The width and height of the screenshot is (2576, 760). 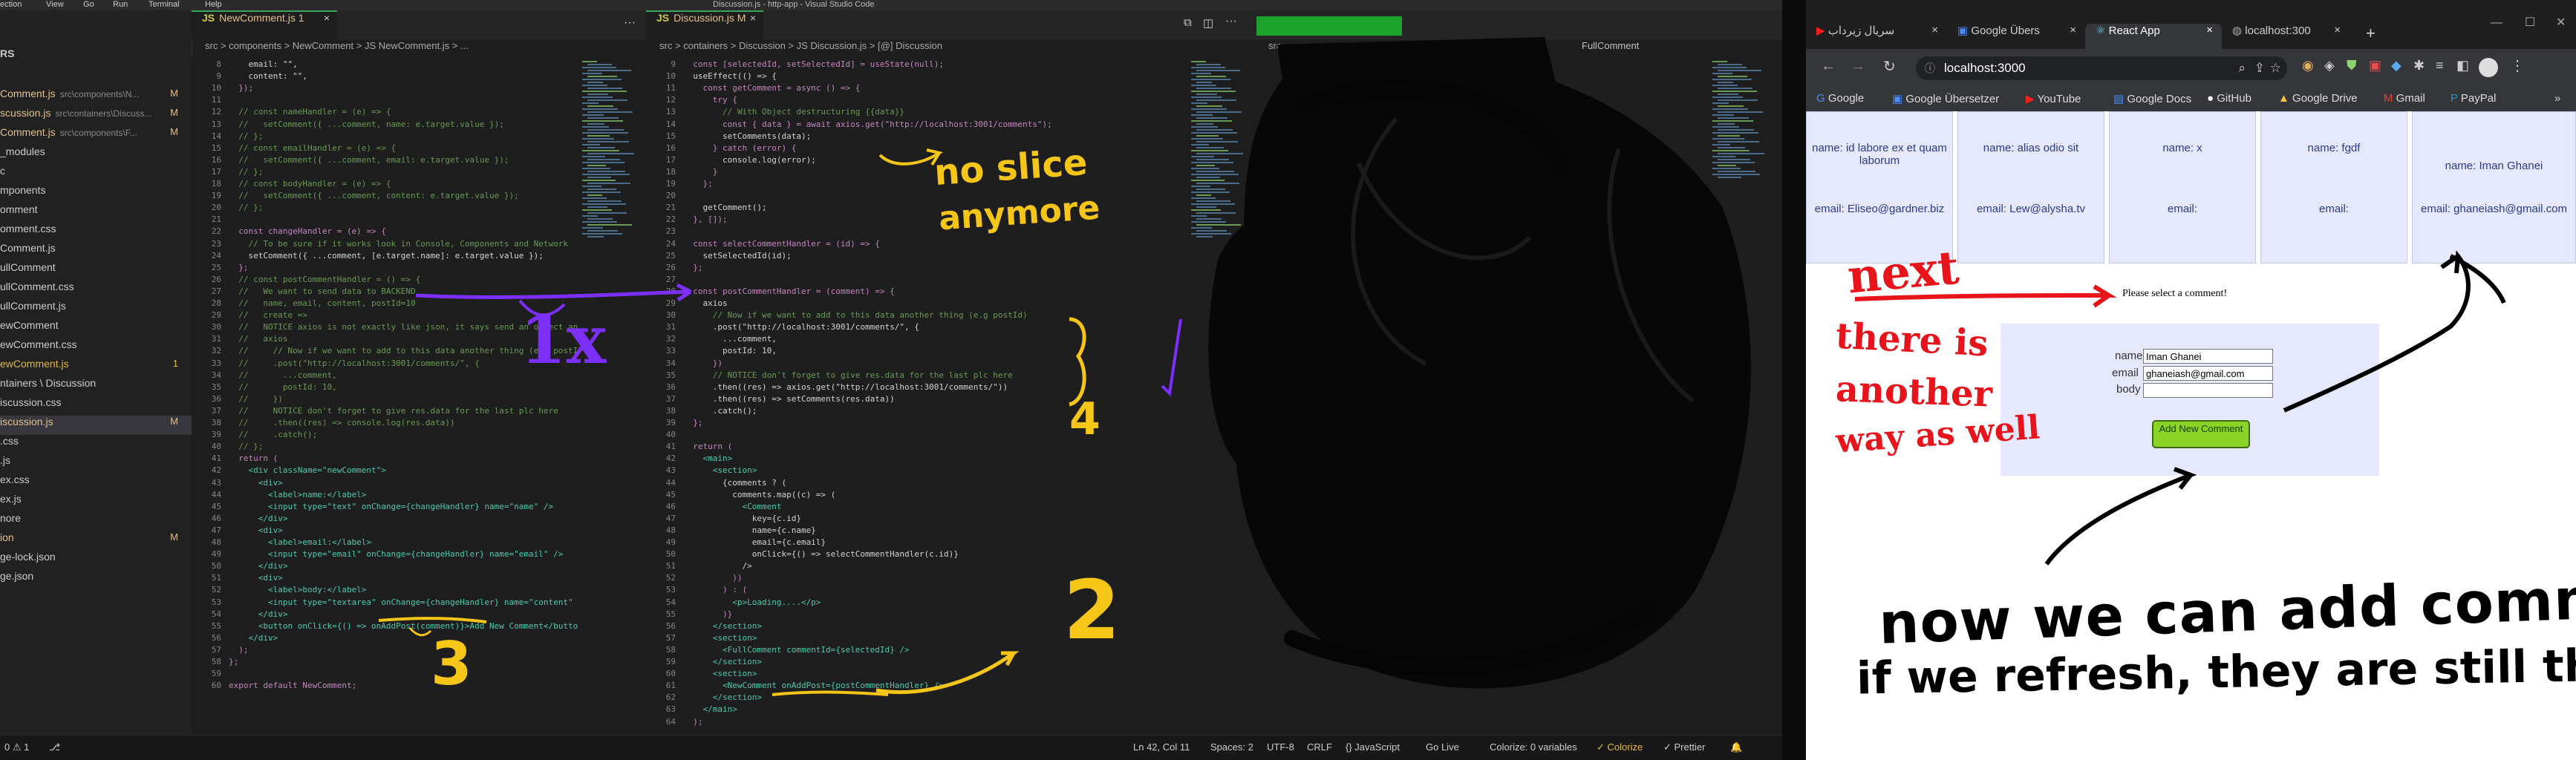 I want to click on extension-icon: ⛊, so click(x=2352, y=65).